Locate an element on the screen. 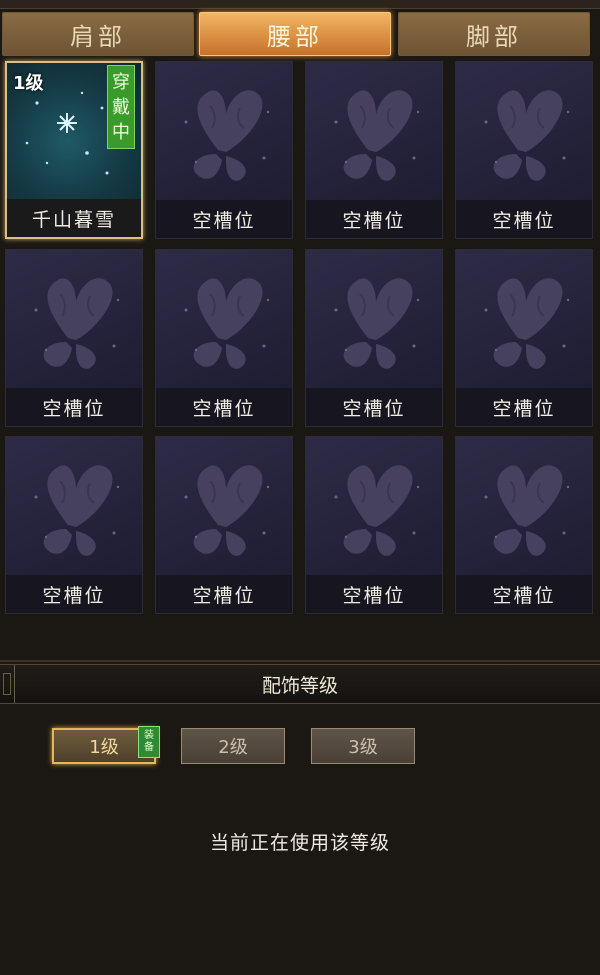  tab-foot: 脚部 is located at coordinates (494, 34).